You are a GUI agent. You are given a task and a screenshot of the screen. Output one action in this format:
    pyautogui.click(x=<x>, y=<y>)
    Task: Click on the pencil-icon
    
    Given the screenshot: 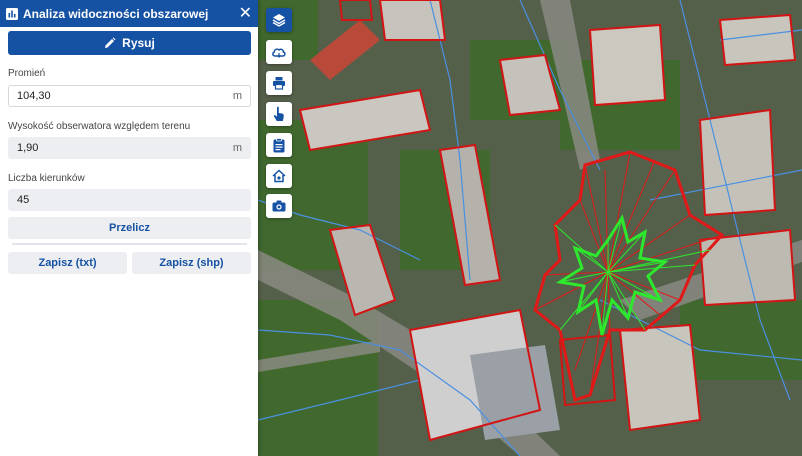 What is the action you would take?
    pyautogui.click(x=110, y=43)
    